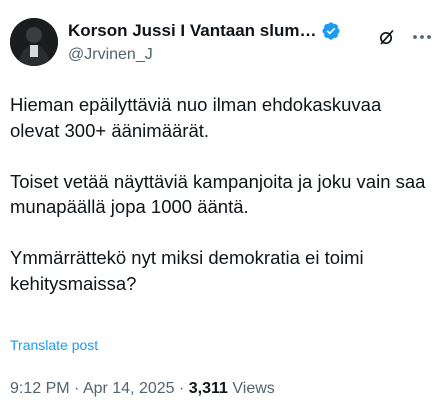 Image resolution: width=442 pixels, height=411 pixels. Describe the element at coordinates (331, 31) in the screenshot. I see `verified-badge-icon` at that location.